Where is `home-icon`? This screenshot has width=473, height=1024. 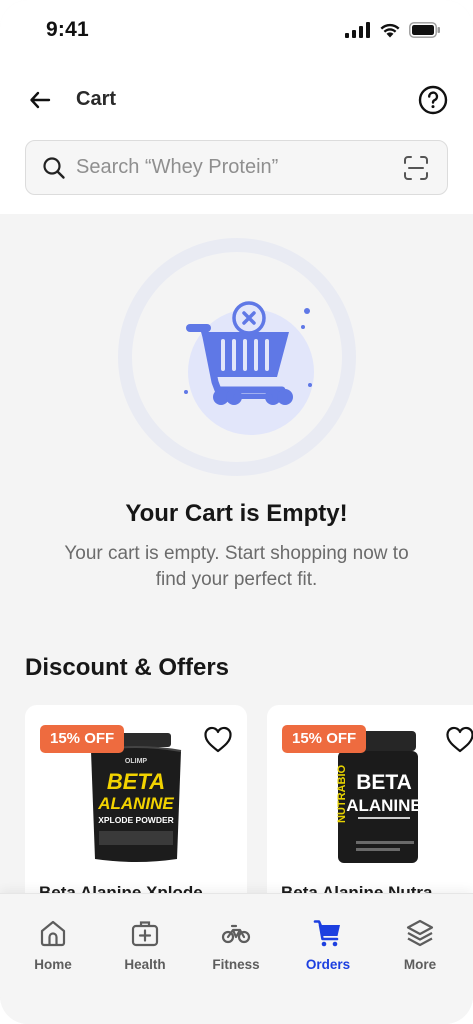
home-icon is located at coordinates (53, 933).